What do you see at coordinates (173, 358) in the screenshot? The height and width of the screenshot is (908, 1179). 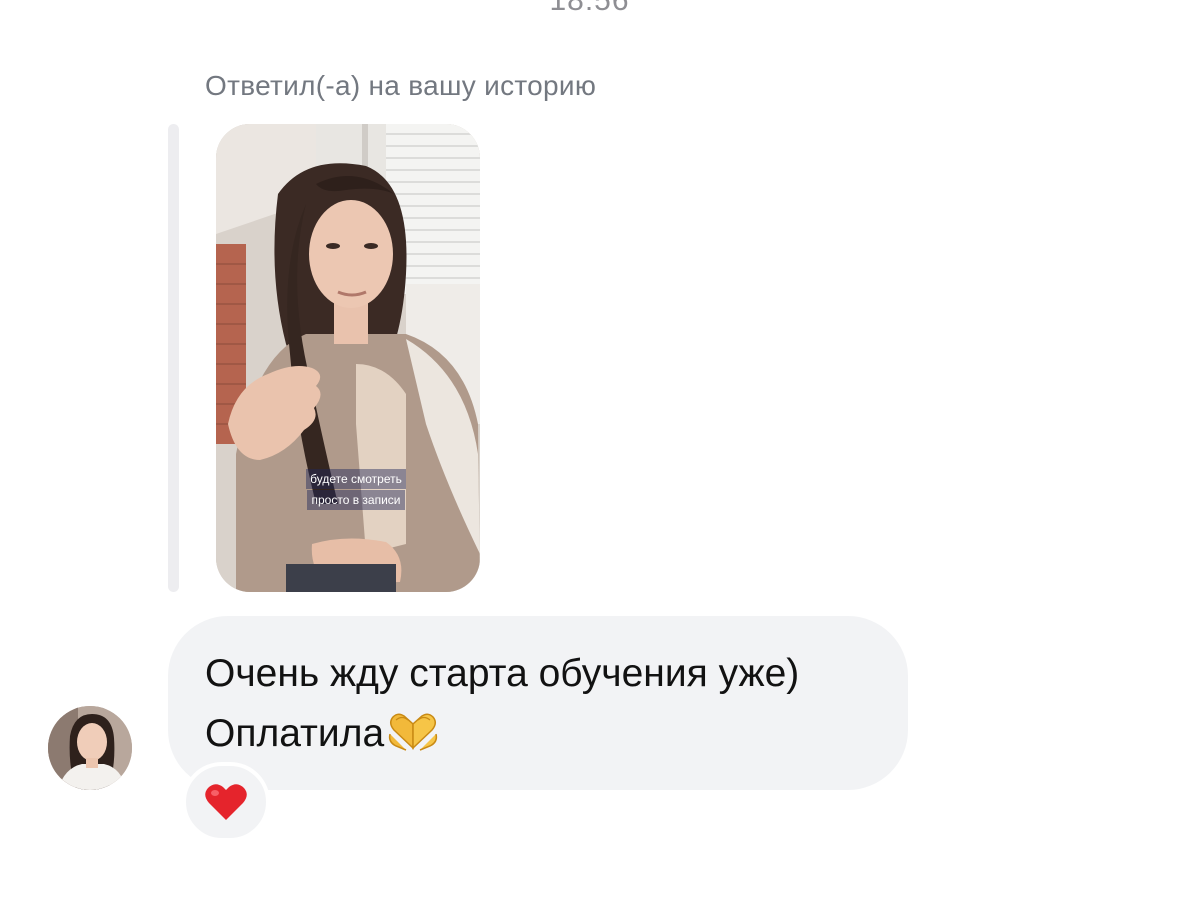 I see `reply-quote-bar` at bounding box center [173, 358].